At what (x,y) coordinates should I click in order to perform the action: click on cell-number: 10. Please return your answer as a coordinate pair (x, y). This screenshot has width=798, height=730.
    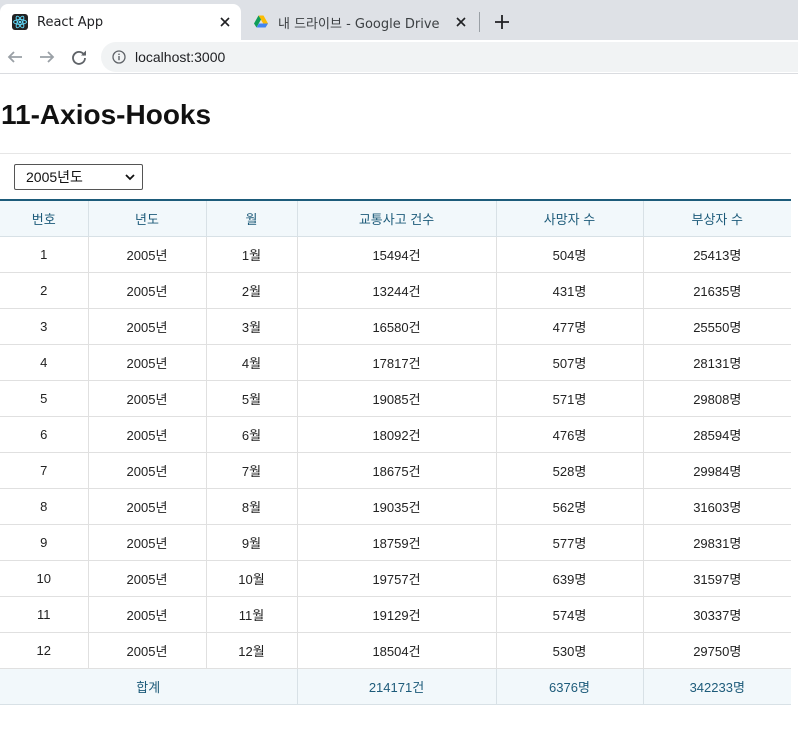
    Looking at the image, I should click on (44, 578).